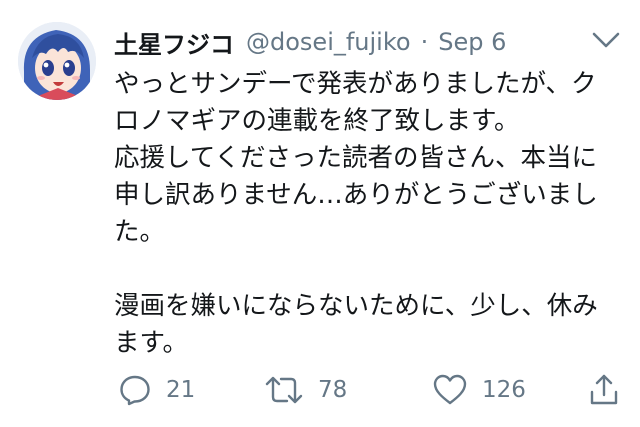 The image size is (640, 427). What do you see at coordinates (328, 42) in the screenshot?
I see `user-handle: @dosei_fujiko` at bounding box center [328, 42].